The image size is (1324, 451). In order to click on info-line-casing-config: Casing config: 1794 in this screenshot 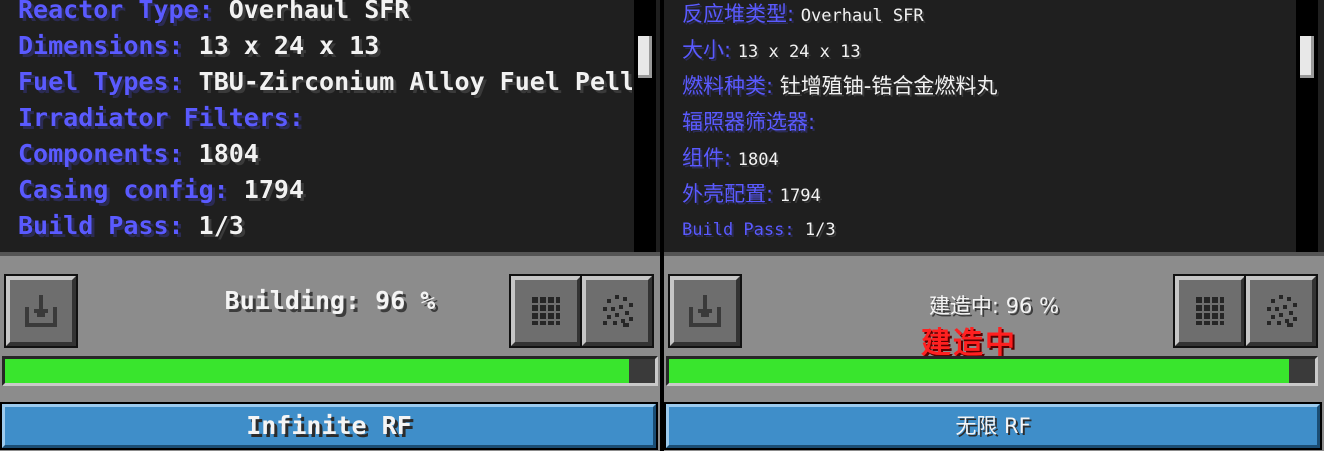, I will do `click(325, 190)`.